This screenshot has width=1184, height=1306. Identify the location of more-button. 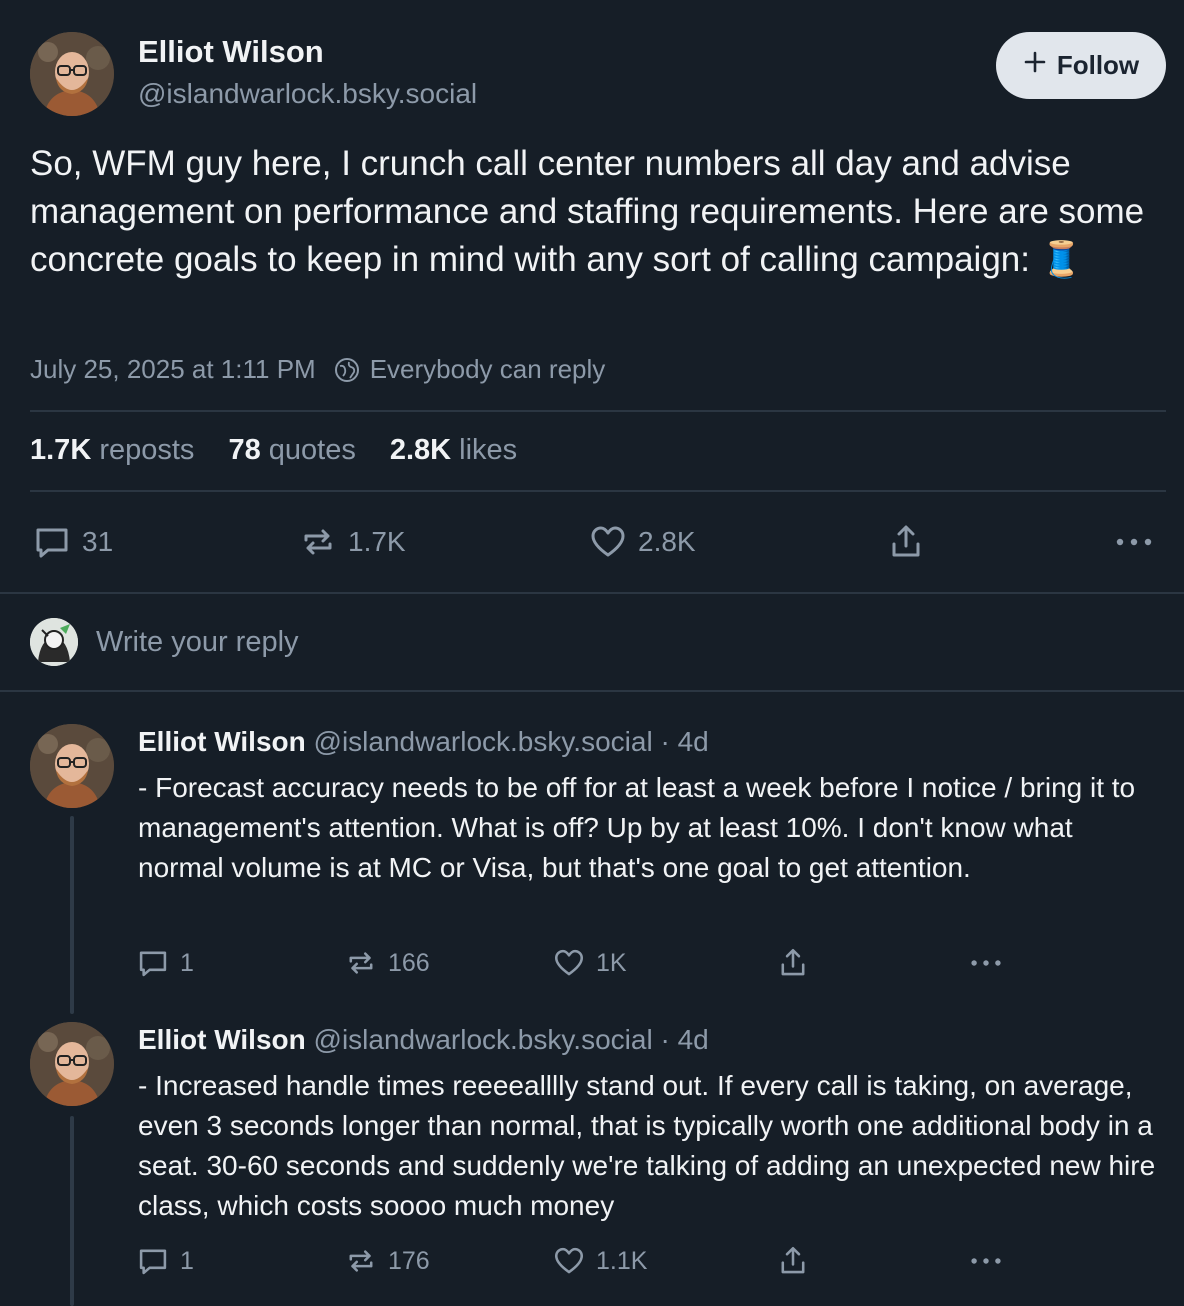
(1134, 542).